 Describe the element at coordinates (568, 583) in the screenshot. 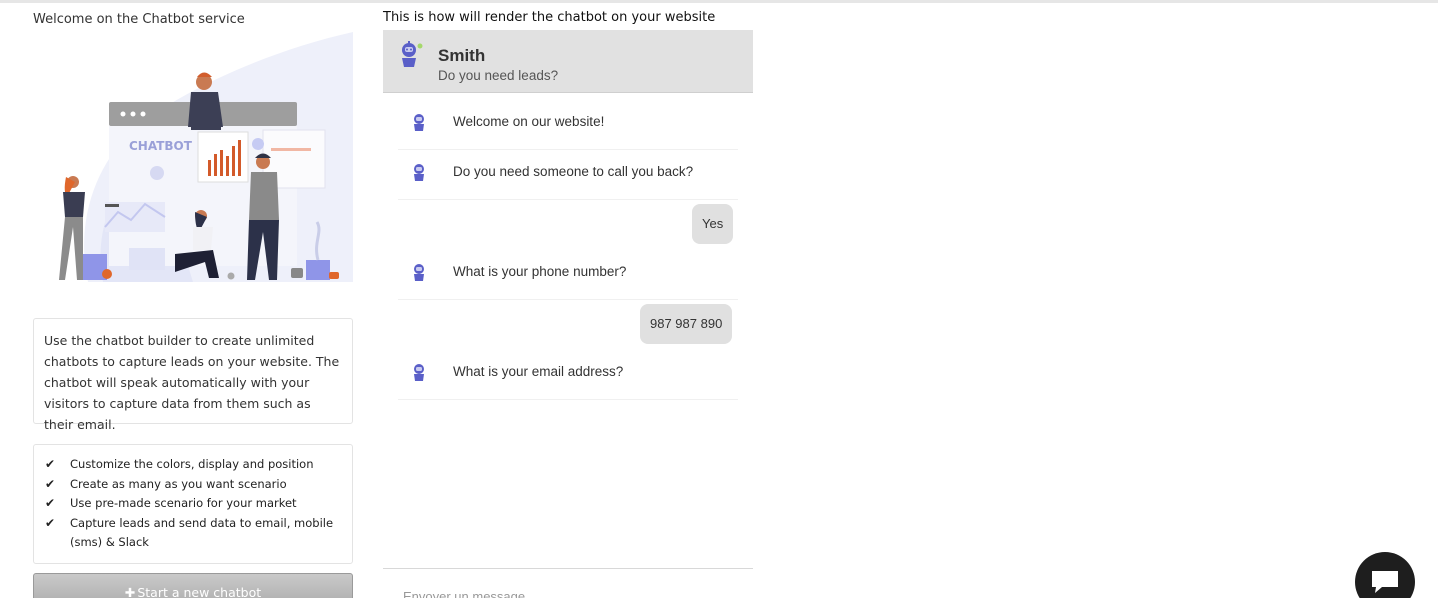

I see `chat-footer: Envoyer un message` at that location.